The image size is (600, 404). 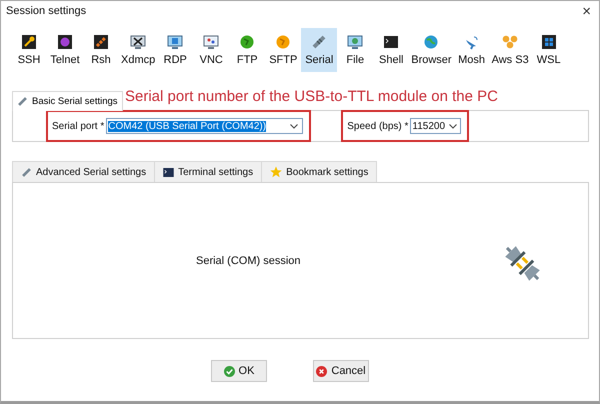 What do you see at coordinates (510, 42) in the screenshot?
I see `hexagons-icon` at bounding box center [510, 42].